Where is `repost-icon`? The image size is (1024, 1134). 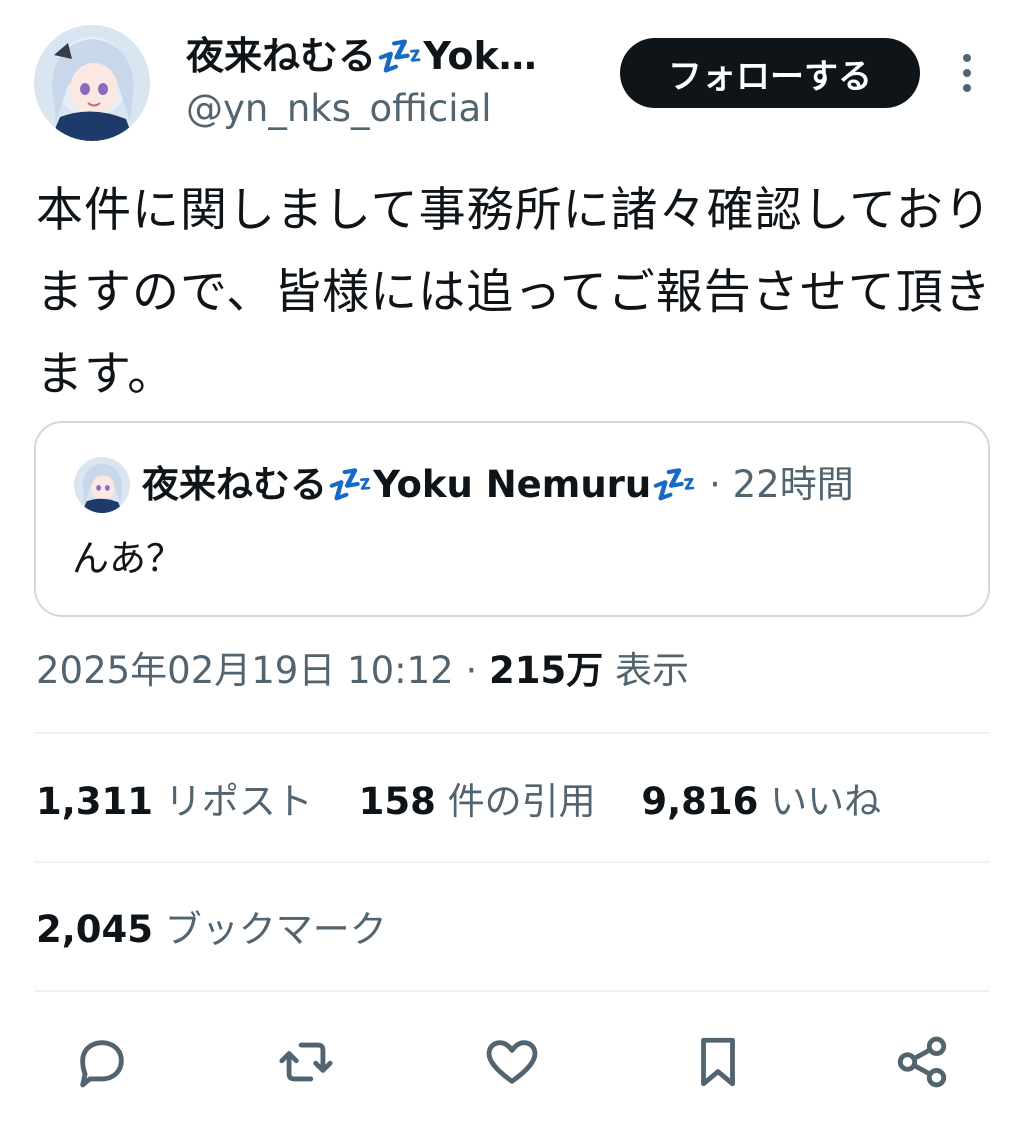 repost-icon is located at coordinates (306, 1062).